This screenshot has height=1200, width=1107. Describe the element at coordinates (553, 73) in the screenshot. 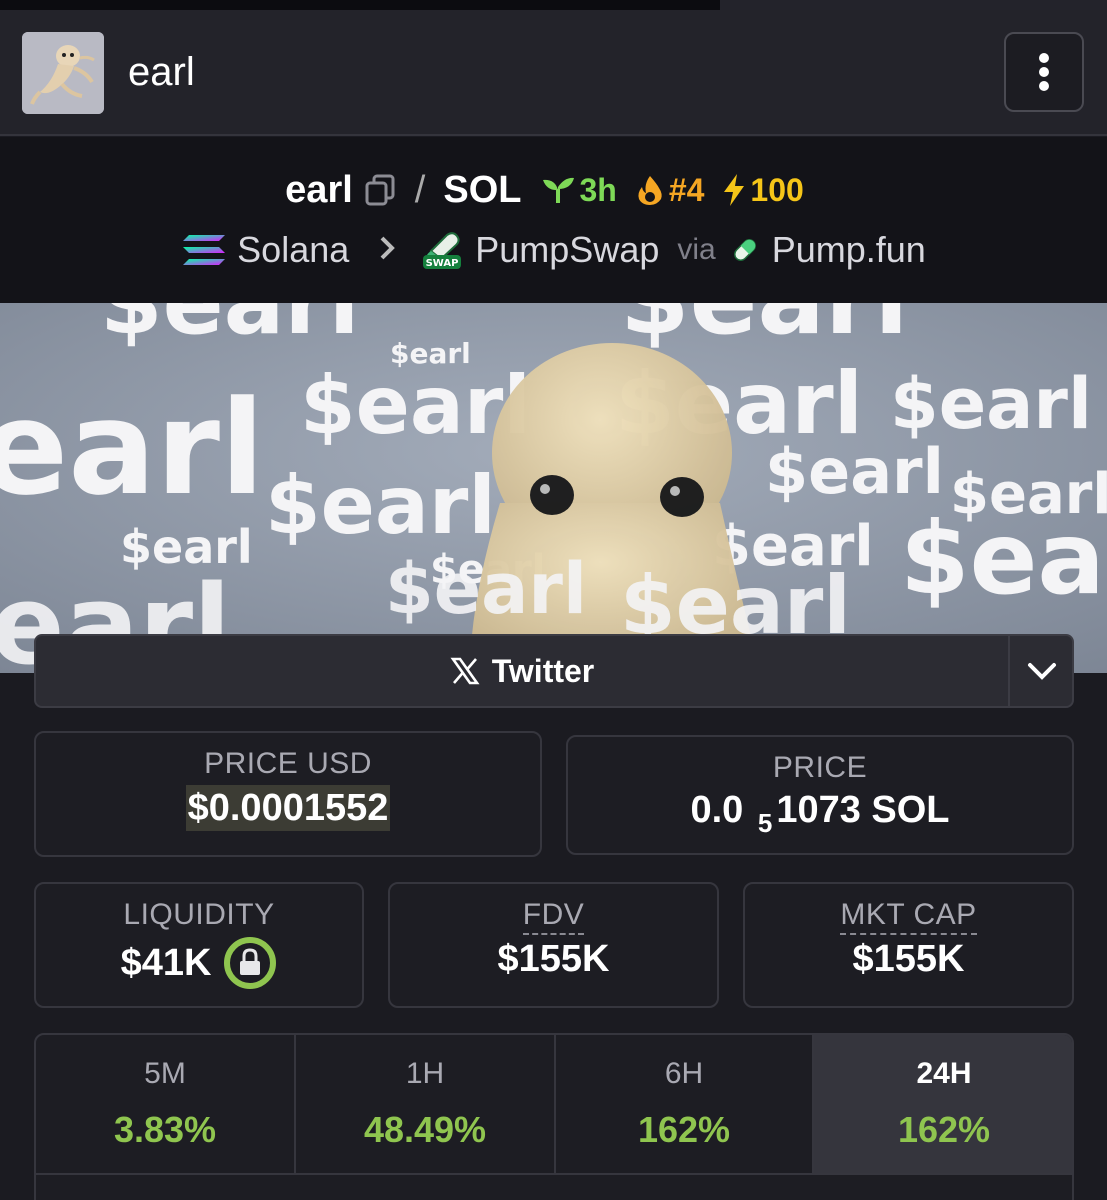

I see `token-header: earl` at that location.